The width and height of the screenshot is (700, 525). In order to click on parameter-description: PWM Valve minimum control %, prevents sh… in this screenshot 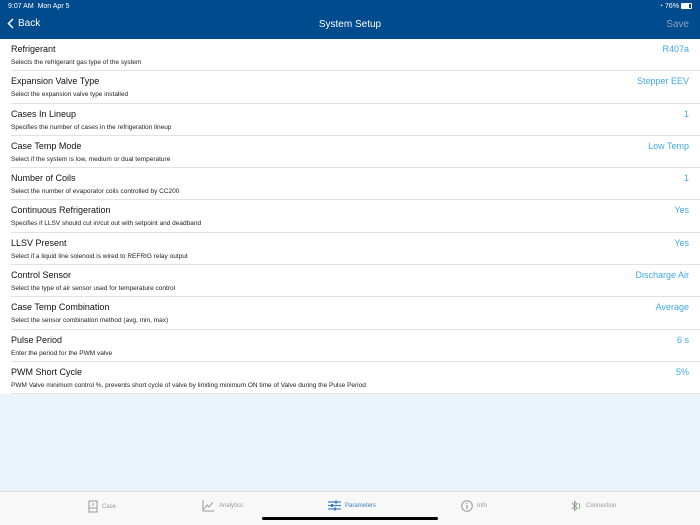, I will do `click(188, 385)`.